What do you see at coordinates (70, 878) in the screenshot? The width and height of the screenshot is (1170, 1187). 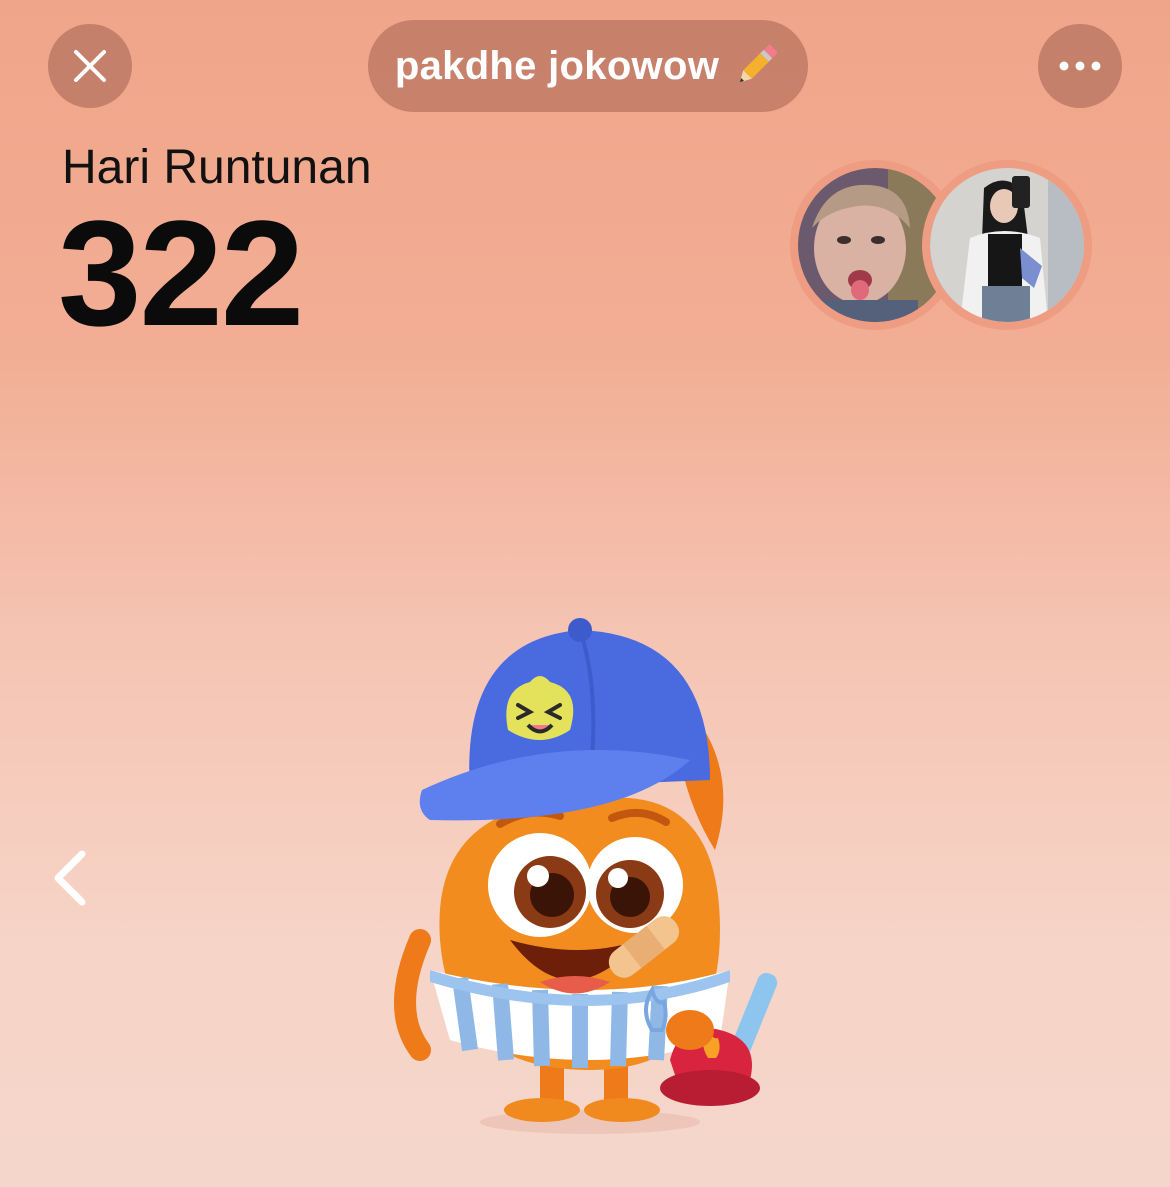 I see `chevron-left-icon` at bounding box center [70, 878].